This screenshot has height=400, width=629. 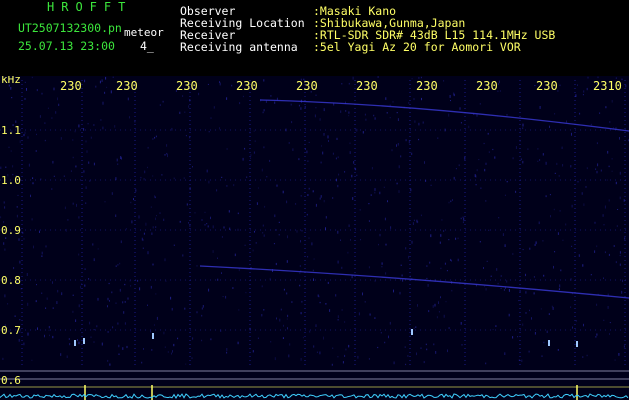 What do you see at coordinates (11, 330) in the screenshot?
I see `y-tick-label: 0.7` at bounding box center [11, 330].